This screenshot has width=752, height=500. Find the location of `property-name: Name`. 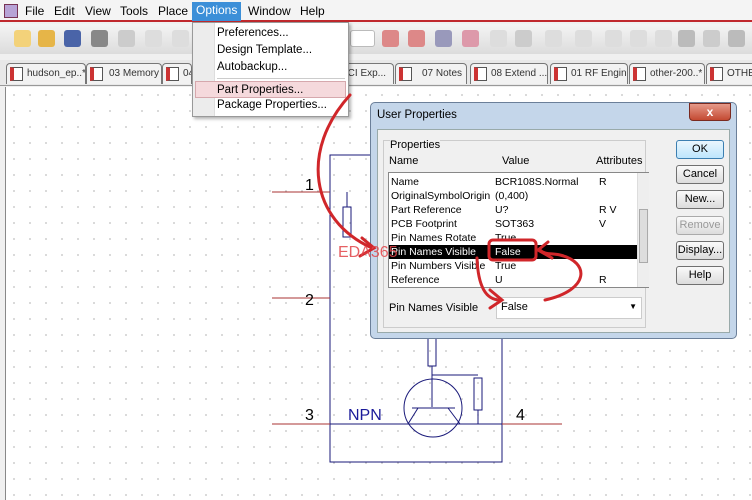

property-name: Name is located at coordinates (405, 182).